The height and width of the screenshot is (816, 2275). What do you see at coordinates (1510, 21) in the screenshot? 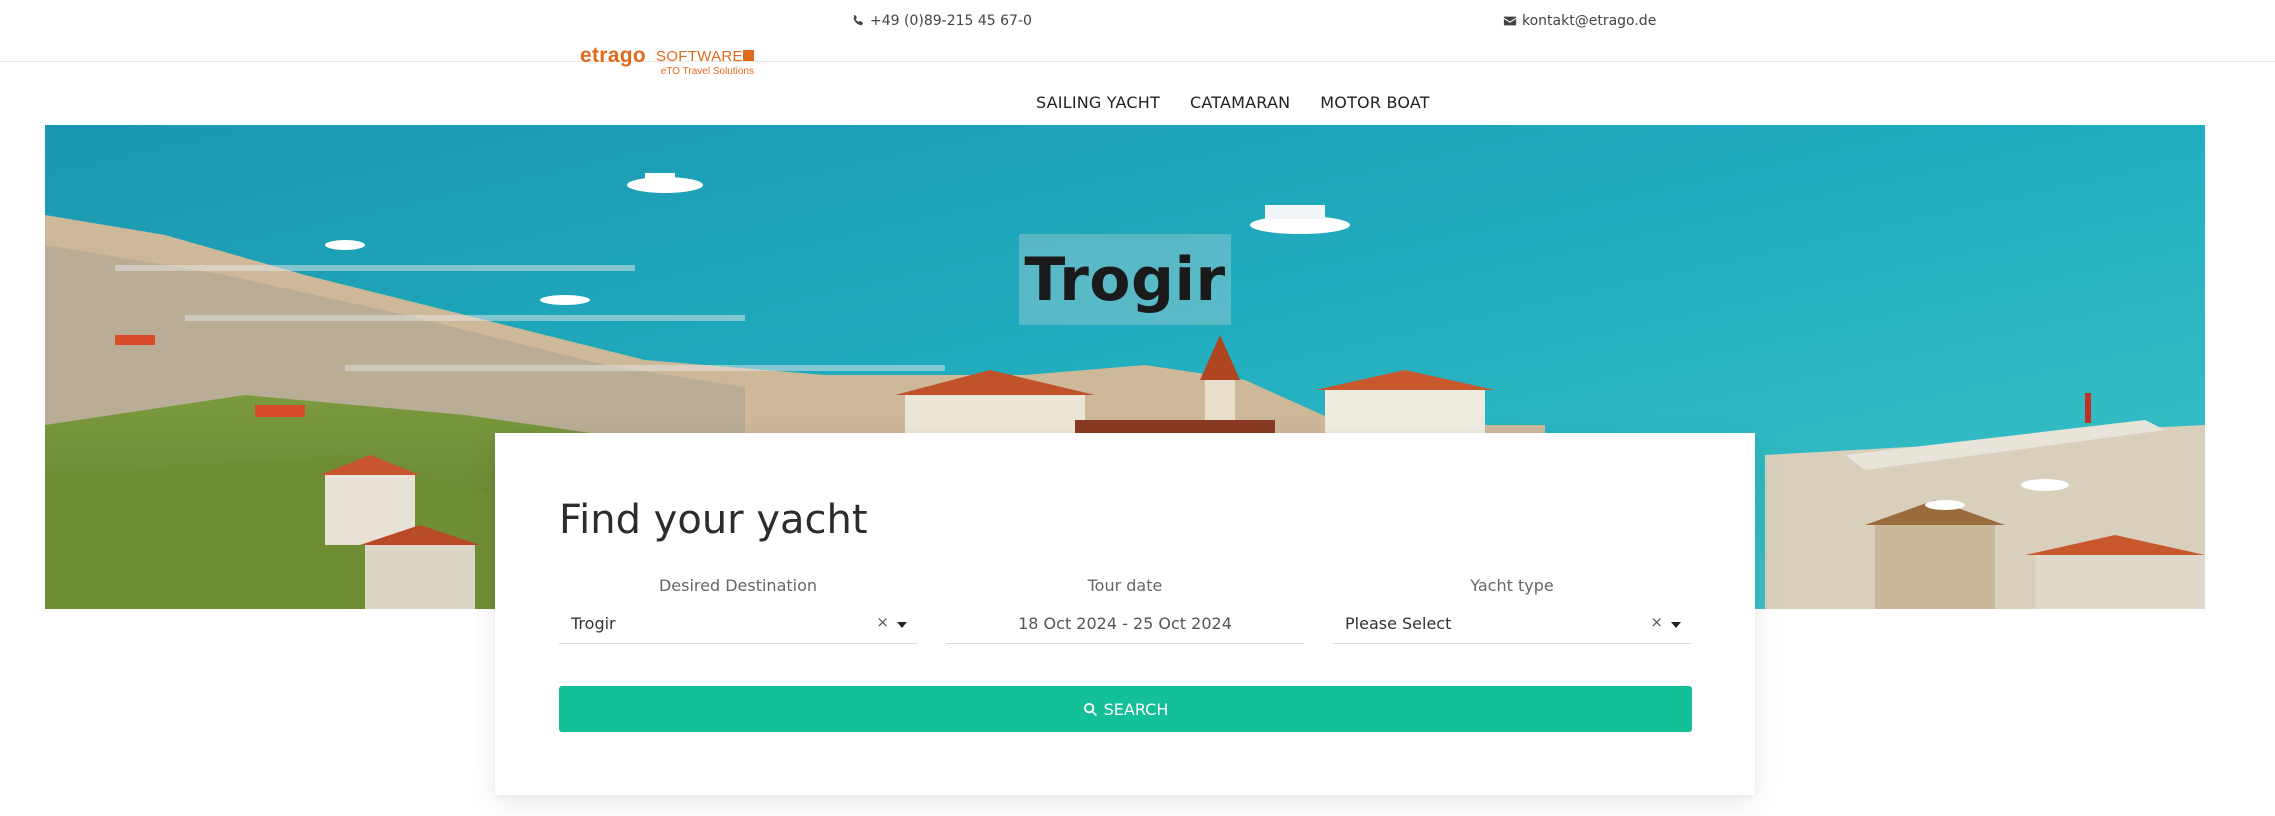
I see `envelope-icon` at bounding box center [1510, 21].